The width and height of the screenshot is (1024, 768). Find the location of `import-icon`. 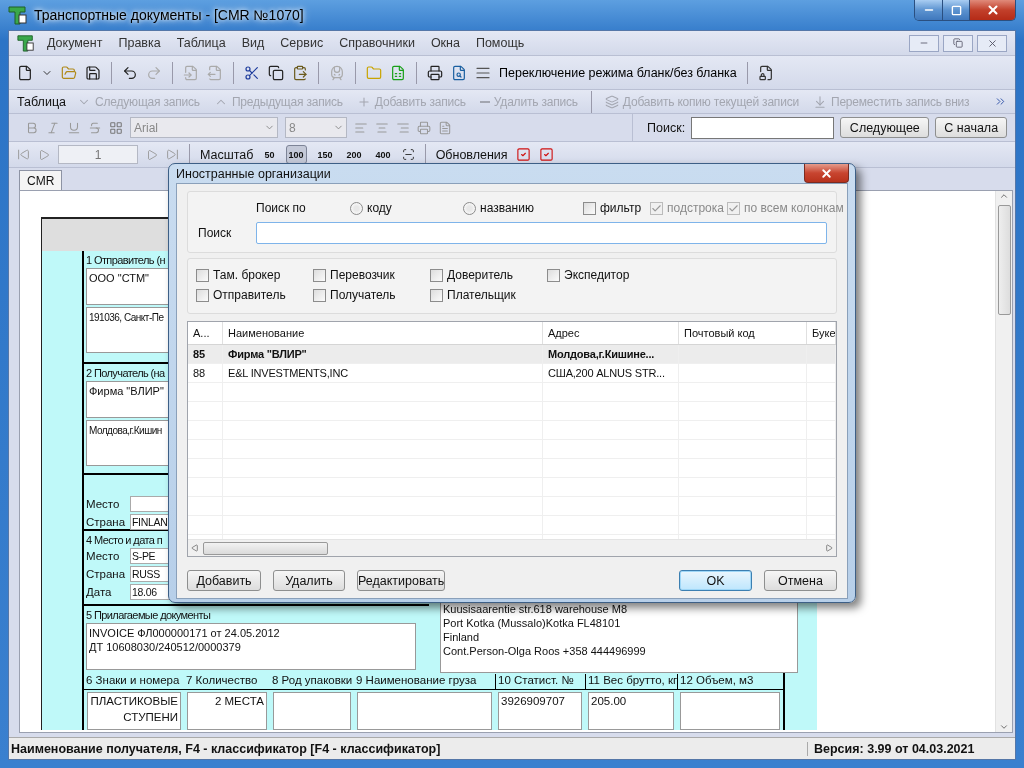

import-icon is located at coordinates (191, 72).